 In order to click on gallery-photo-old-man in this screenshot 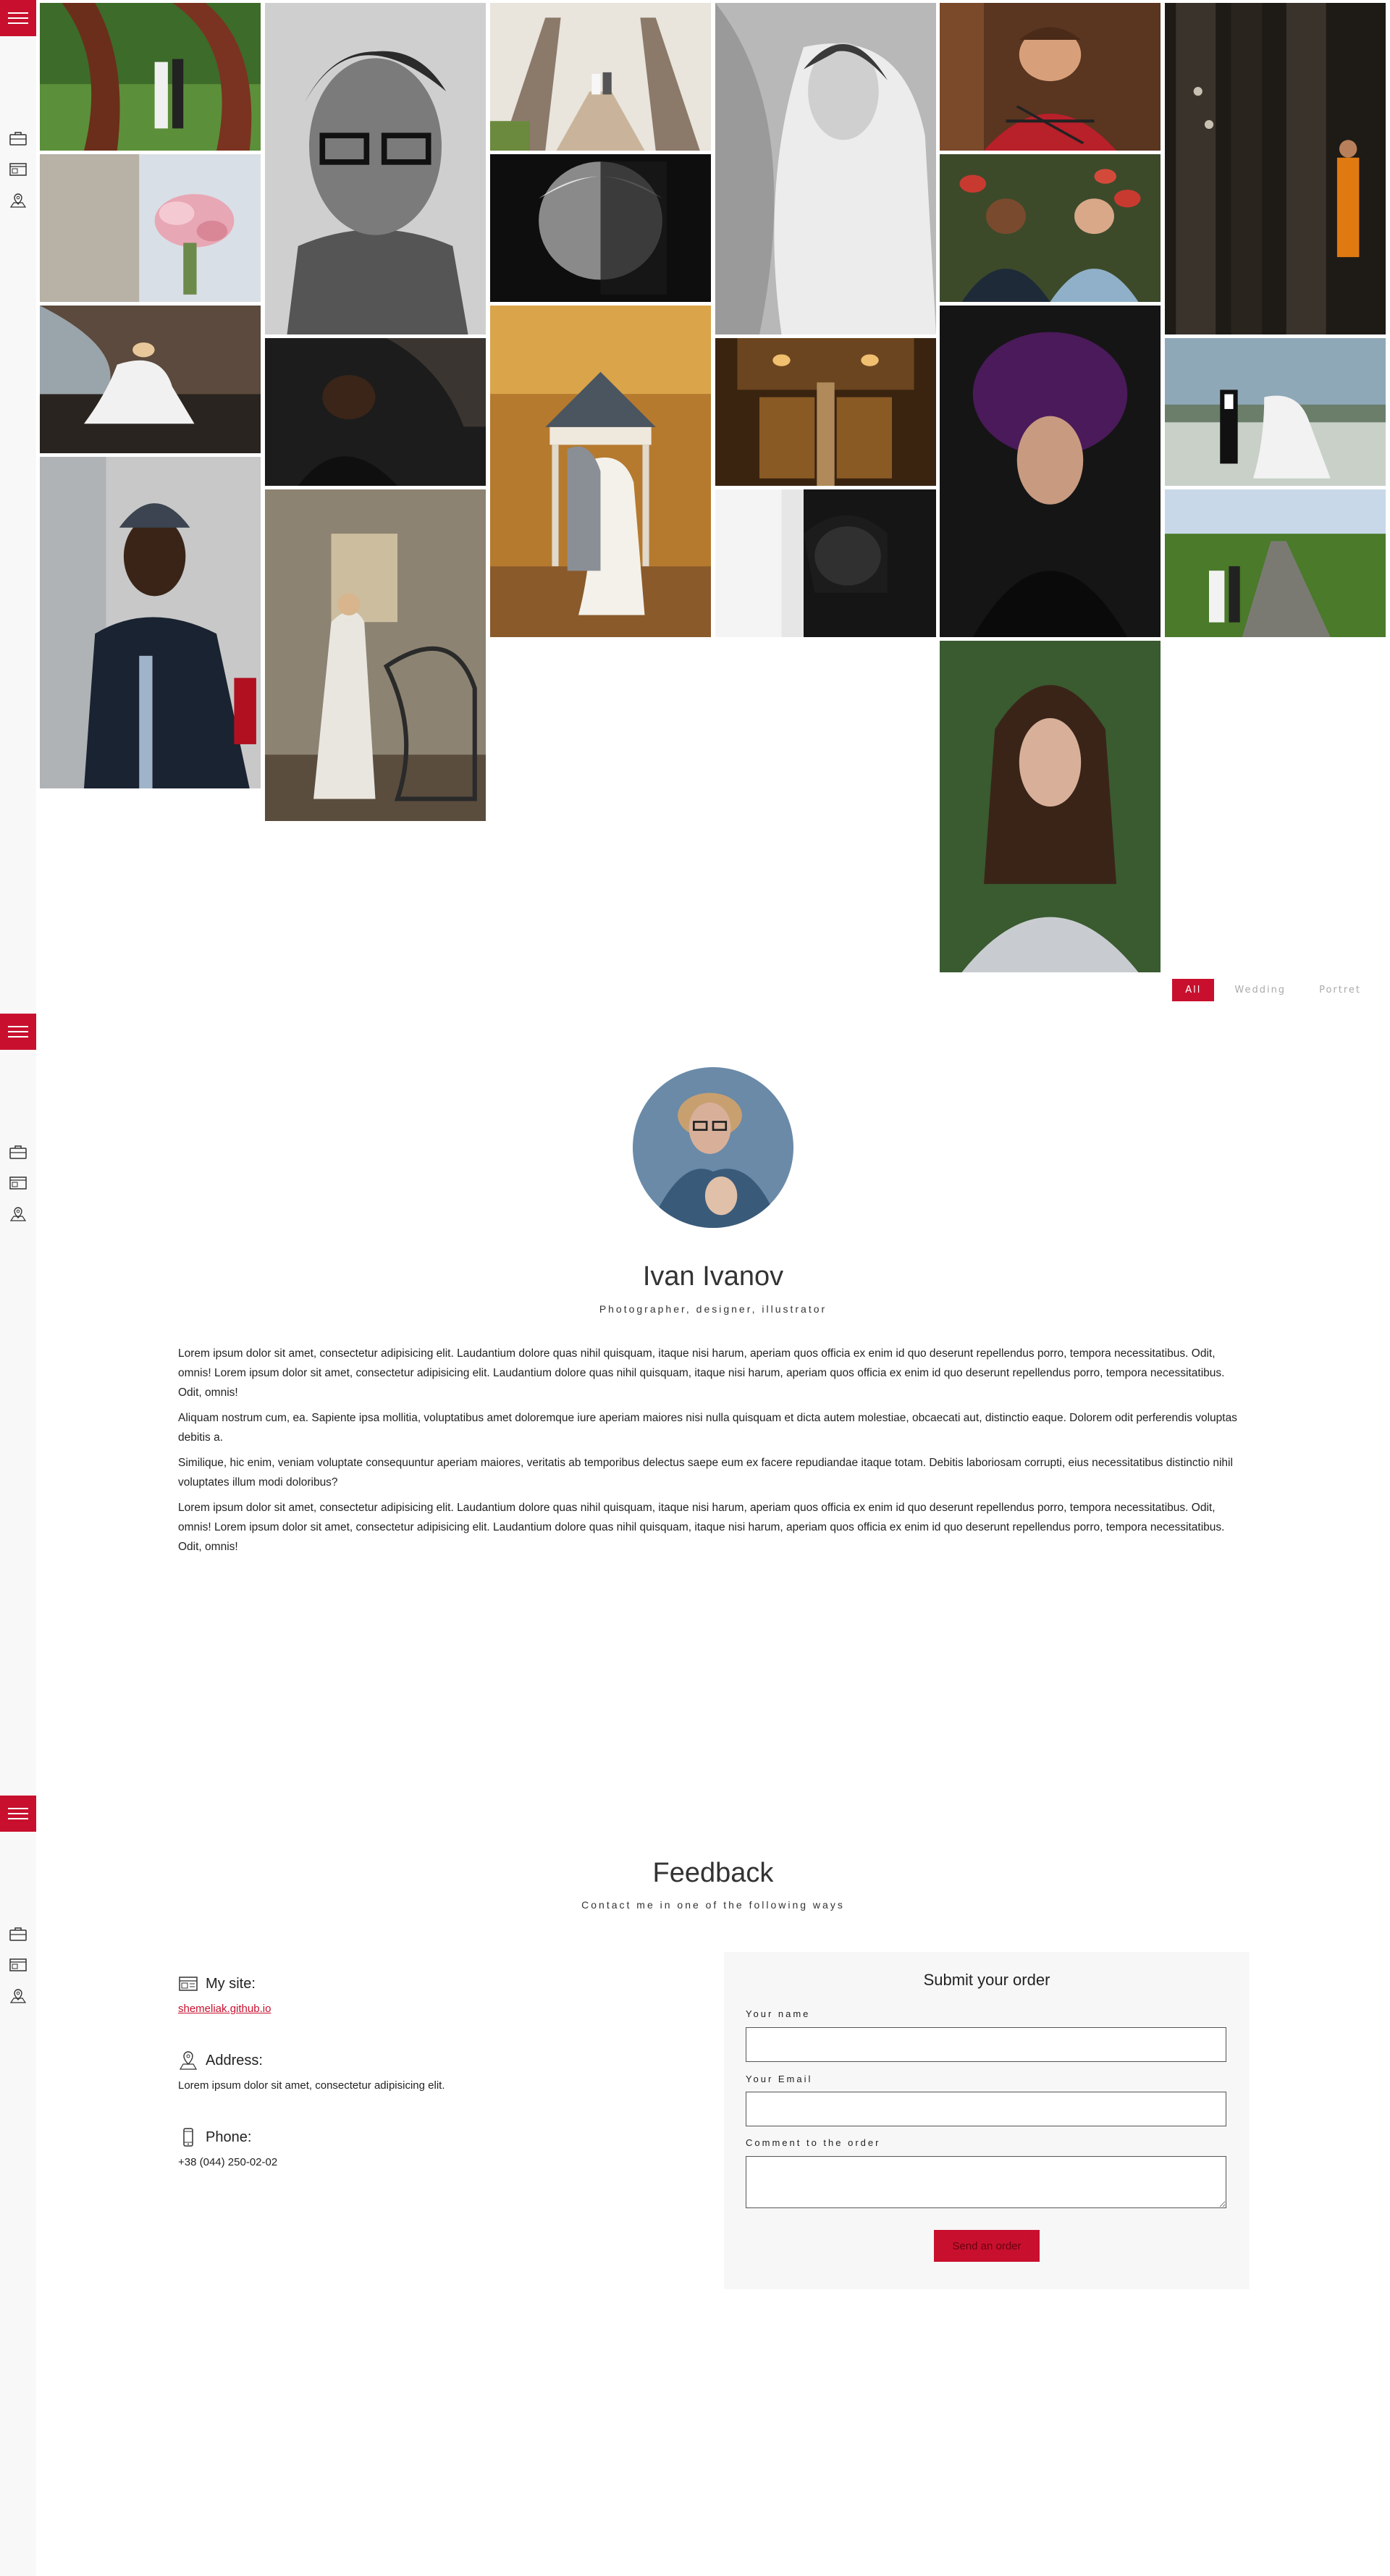, I will do `click(601, 228)`.